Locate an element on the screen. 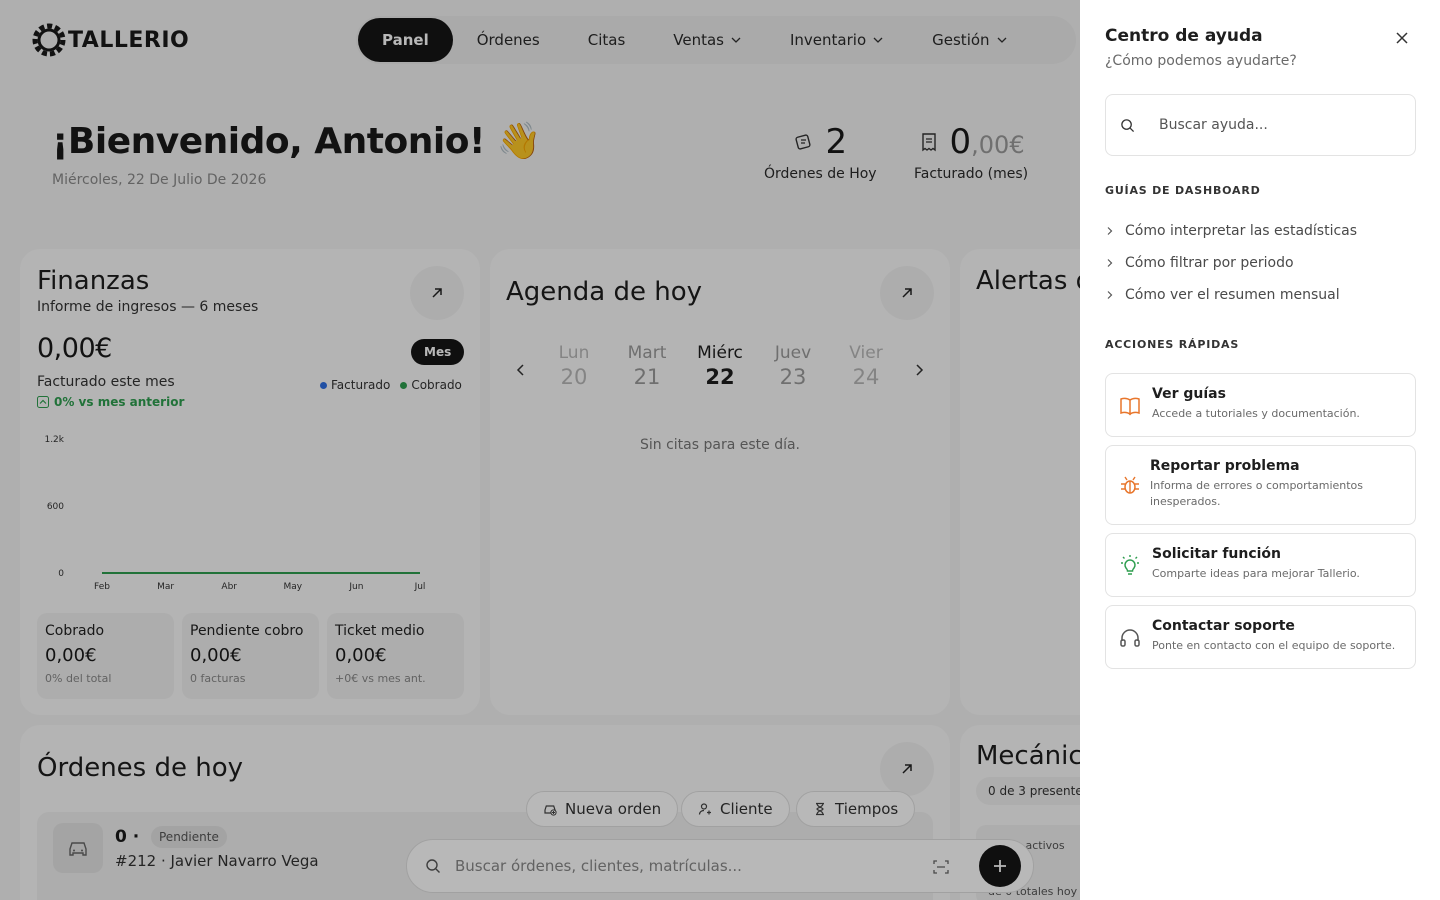  lightbulb-icon is located at coordinates (1130, 565).